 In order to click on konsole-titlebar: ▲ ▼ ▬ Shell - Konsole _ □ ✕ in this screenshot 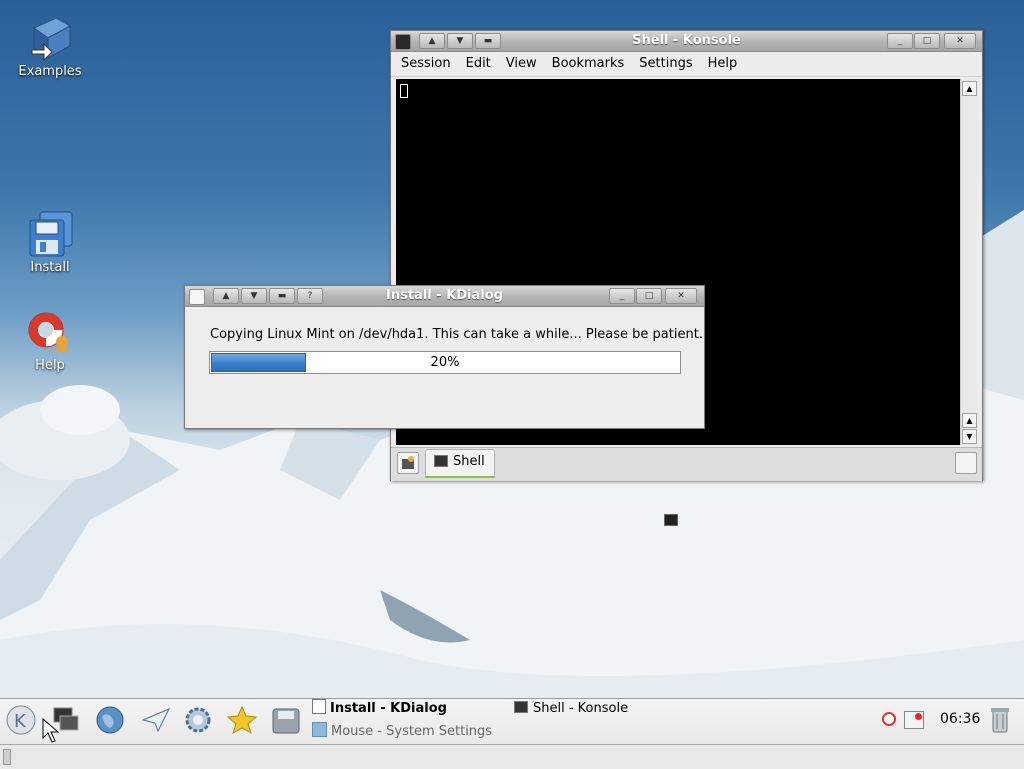, I will do `click(686, 41)`.